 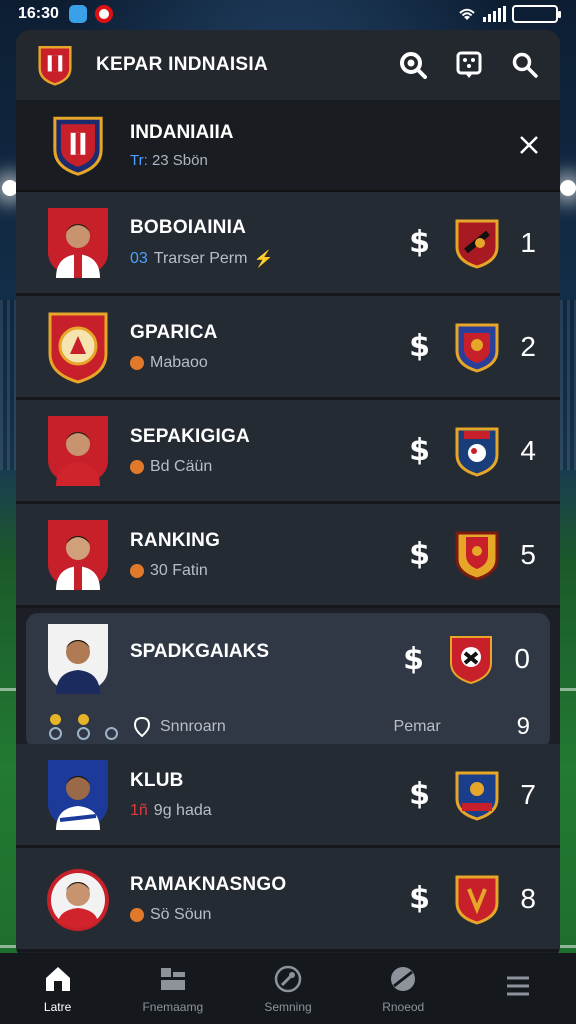 I want to click on tab-menu, so click(x=518, y=988).